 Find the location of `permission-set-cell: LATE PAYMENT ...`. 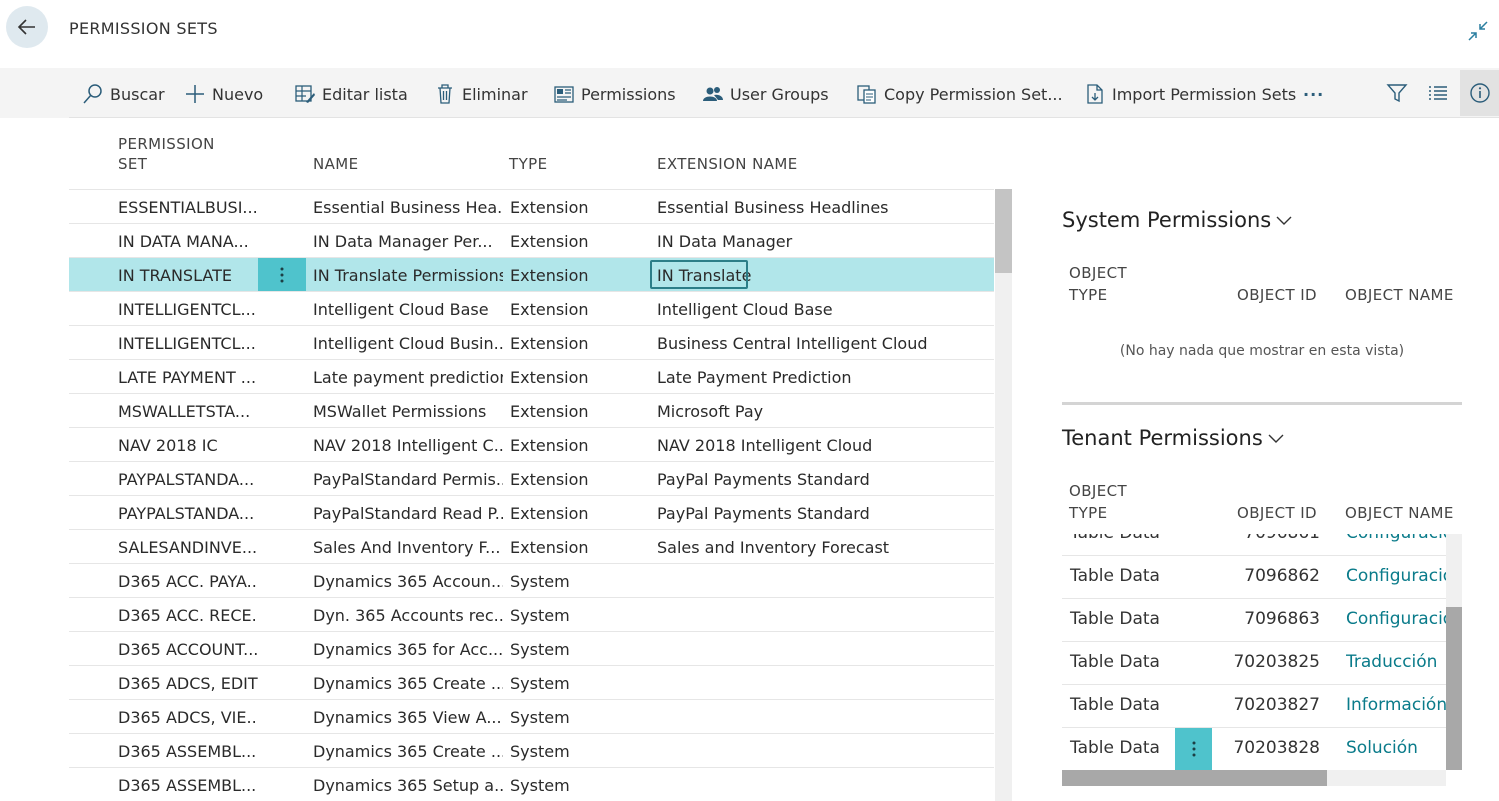

permission-set-cell: LATE PAYMENT ... is located at coordinates (188, 377).